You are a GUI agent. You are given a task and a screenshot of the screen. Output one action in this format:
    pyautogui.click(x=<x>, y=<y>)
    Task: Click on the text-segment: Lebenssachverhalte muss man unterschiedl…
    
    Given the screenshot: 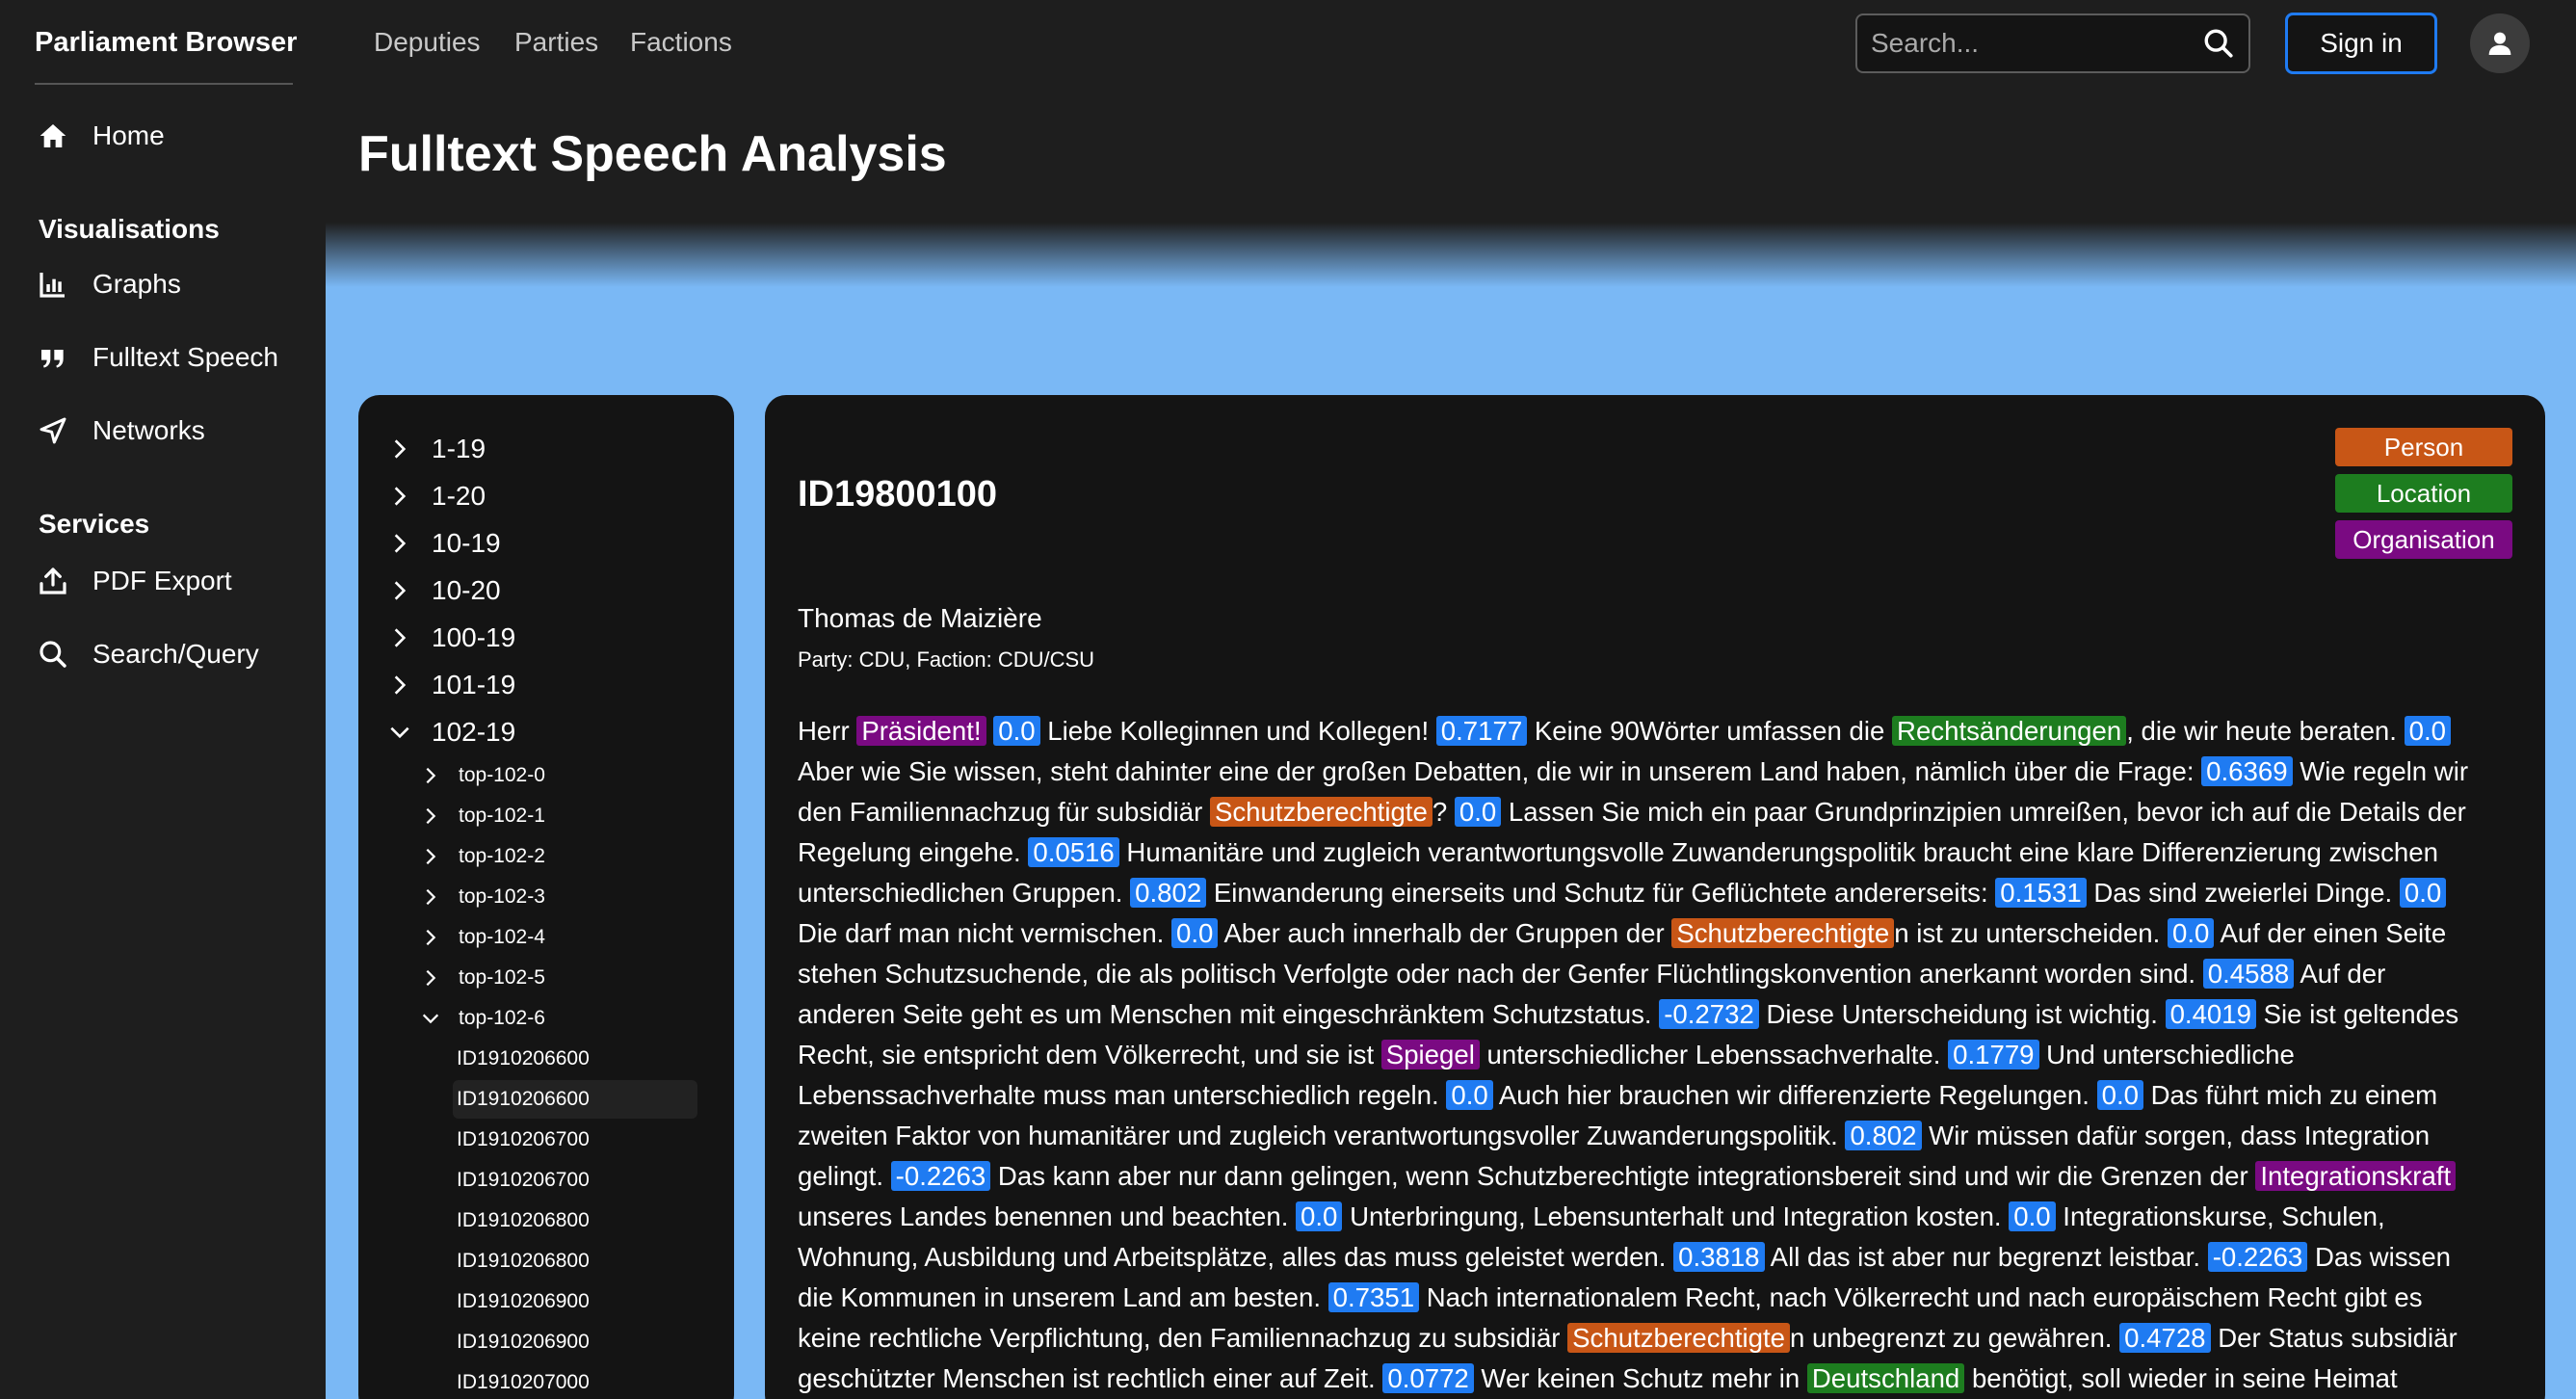 What is the action you would take?
    pyautogui.click(x=1123, y=1095)
    